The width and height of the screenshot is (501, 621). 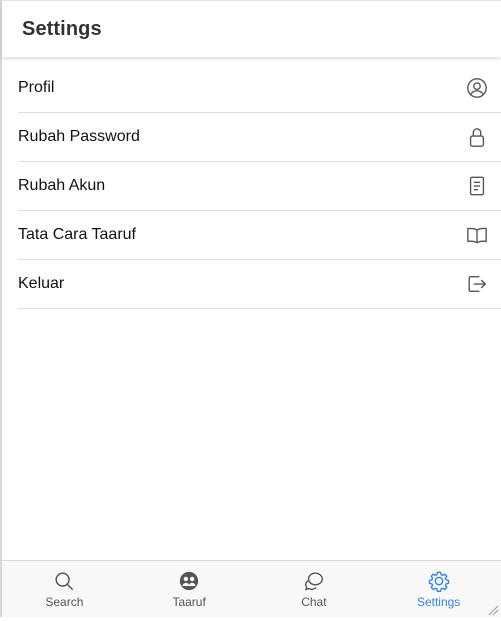 I want to click on menu-item-tata-cara-taaruf: Tata Cara Taaruf, so click(x=259, y=235).